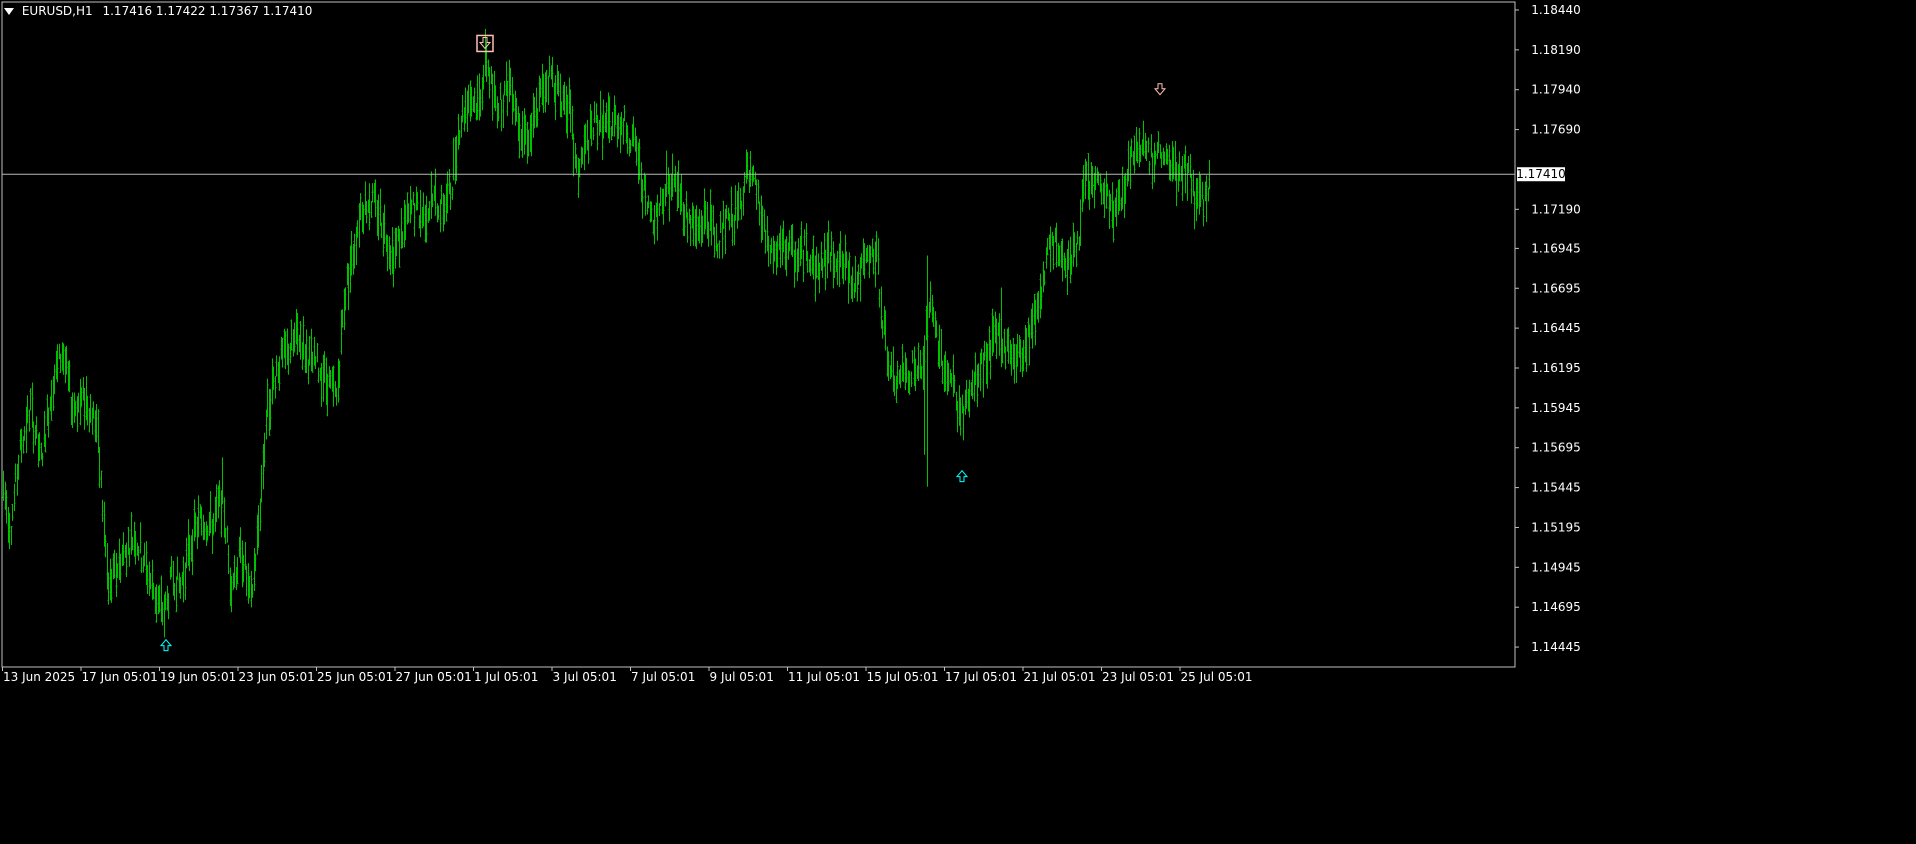 This screenshot has width=1916, height=844. Describe the element at coordinates (663, 677) in the screenshot. I see `x-tick-label: 7 Jul 05:01` at that location.